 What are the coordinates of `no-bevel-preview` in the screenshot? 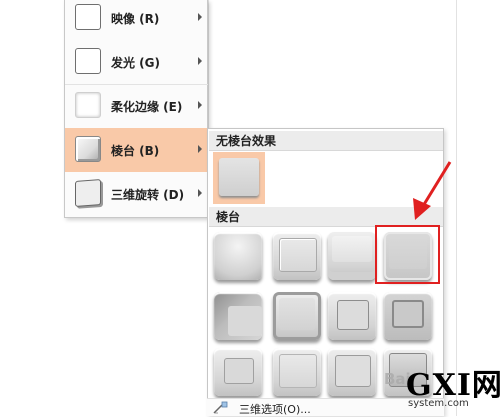 It's located at (239, 177).